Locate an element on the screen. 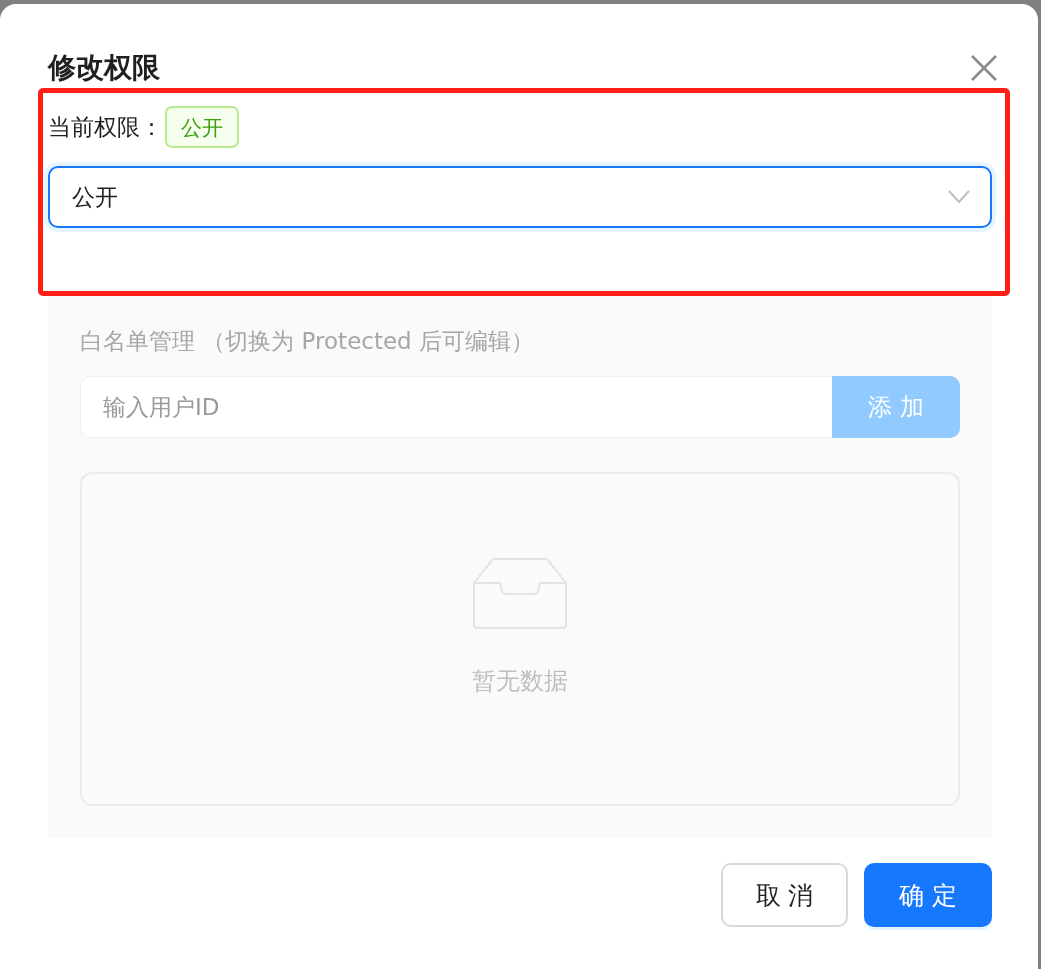  permission-tag: 公开 is located at coordinates (202, 127).